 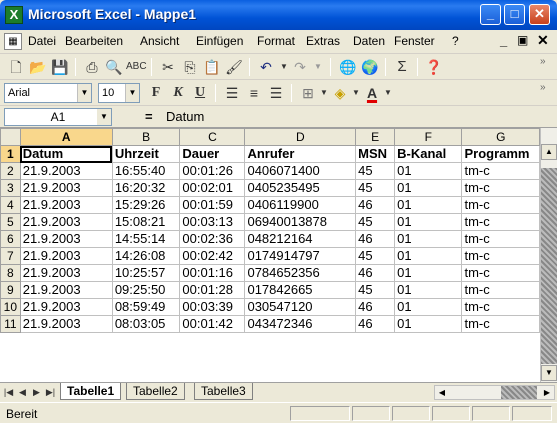 What do you see at coordinates (212, 67) in the screenshot?
I see `paste-icon: 📋` at bounding box center [212, 67].